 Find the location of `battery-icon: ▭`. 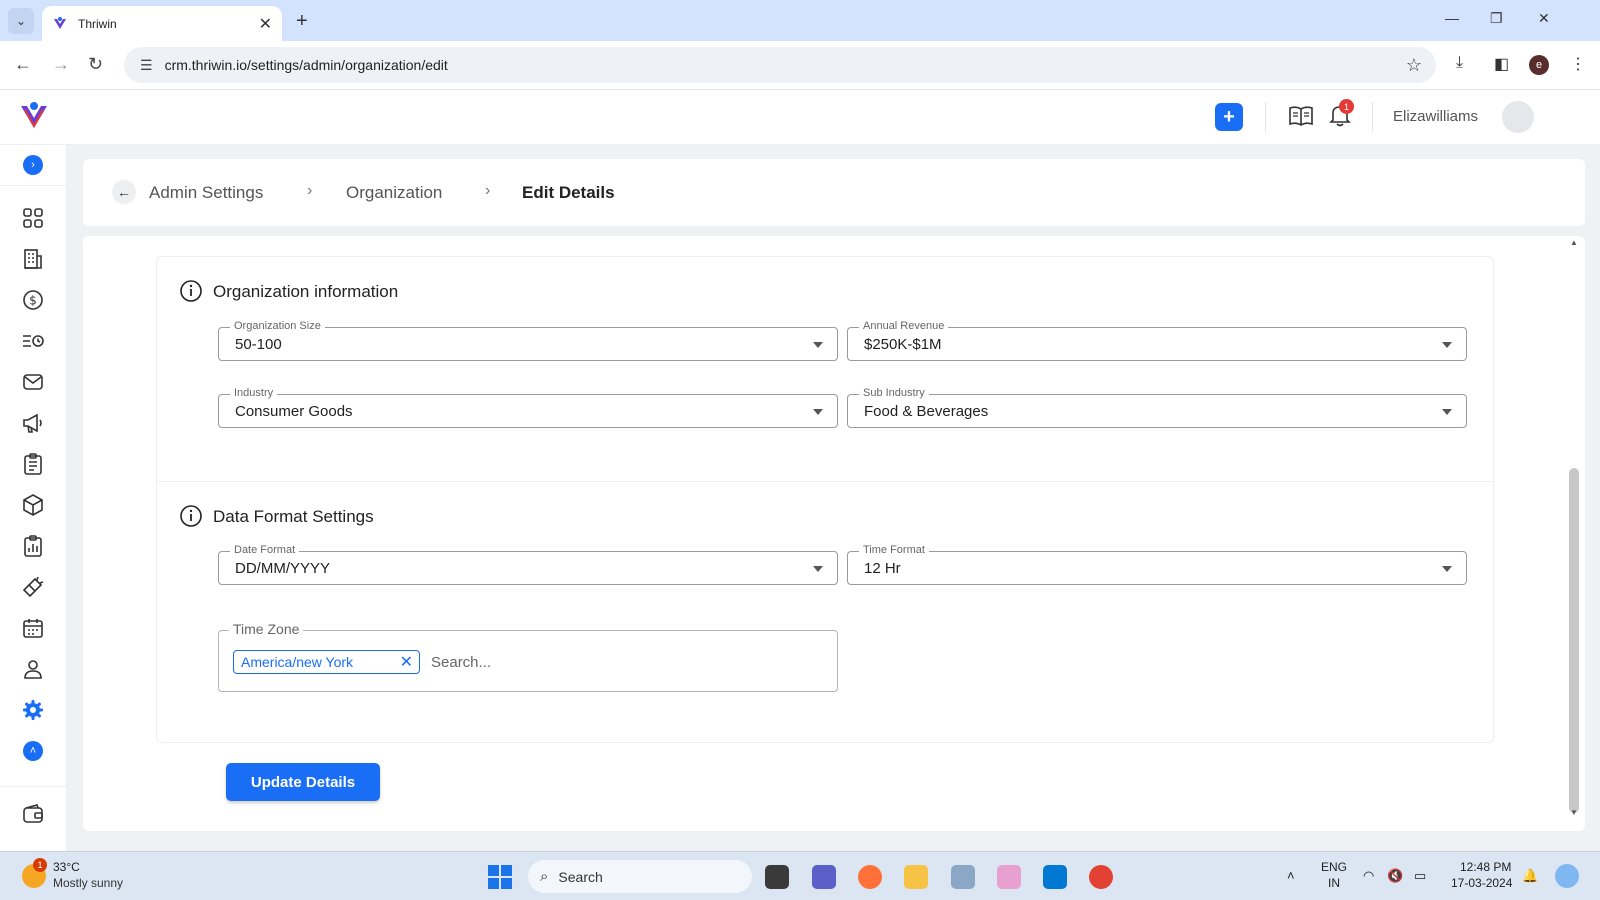

battery-icon: ▭ is located at coordinates (1420, 876).